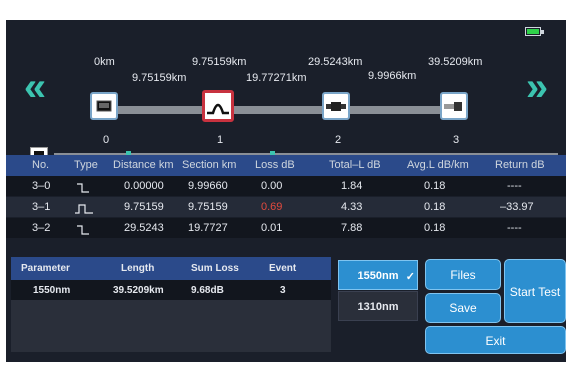  Describe the element at coordinates (352, 207) in the screenshot. I see `cell-total-loss: 4.33` at that location.